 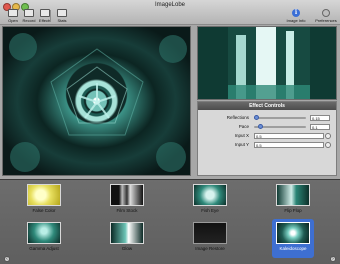 What do you see at coordinates (333, 259) in the screenshot?
I see `scroll-right-arrow-icon: ›` at bounding box center [333, 259].